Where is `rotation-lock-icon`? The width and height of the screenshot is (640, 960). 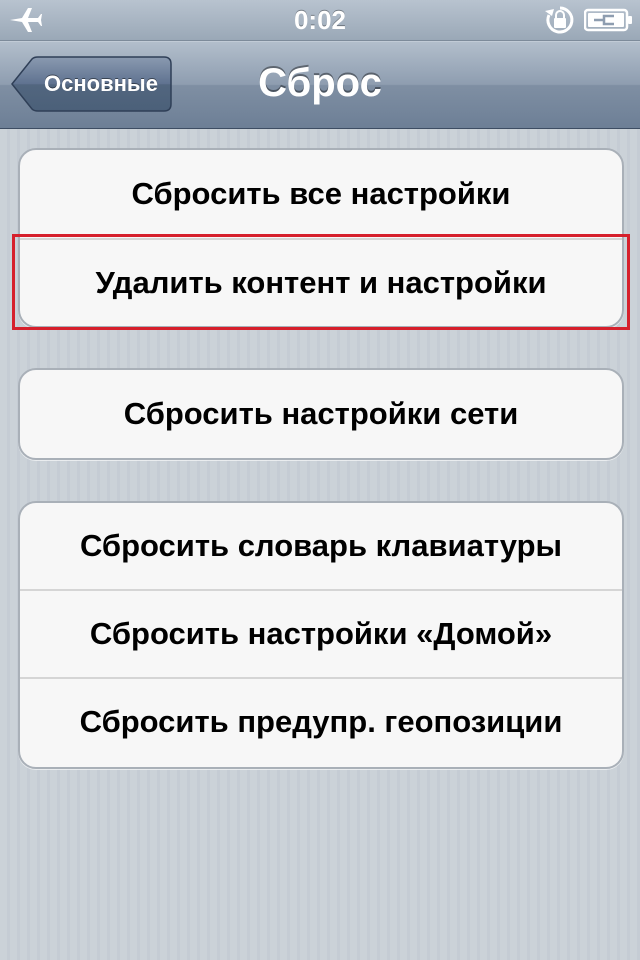 rotation-lock-icon is located at coordinates (559, 20).